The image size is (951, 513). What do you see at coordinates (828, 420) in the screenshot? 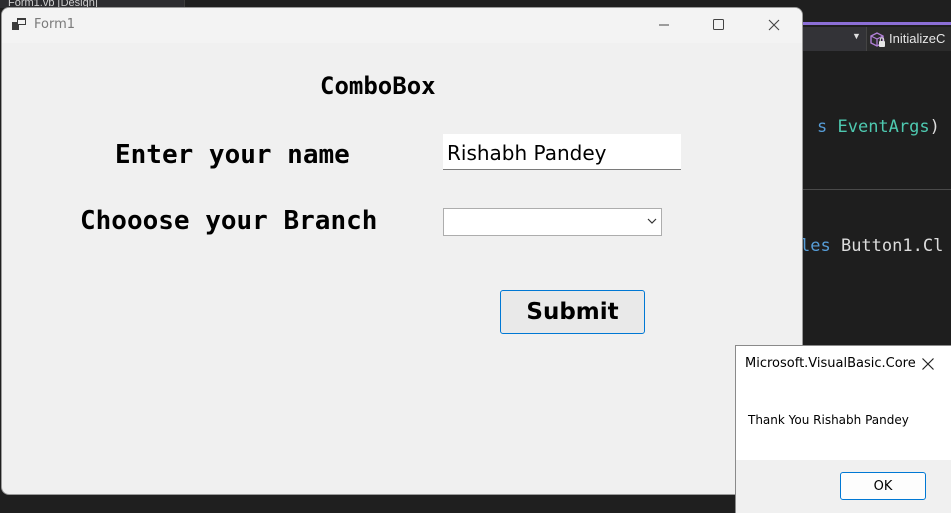
I see `message-box-text: Thank You Rishabh Pandey` at bounding box center [828, 420].